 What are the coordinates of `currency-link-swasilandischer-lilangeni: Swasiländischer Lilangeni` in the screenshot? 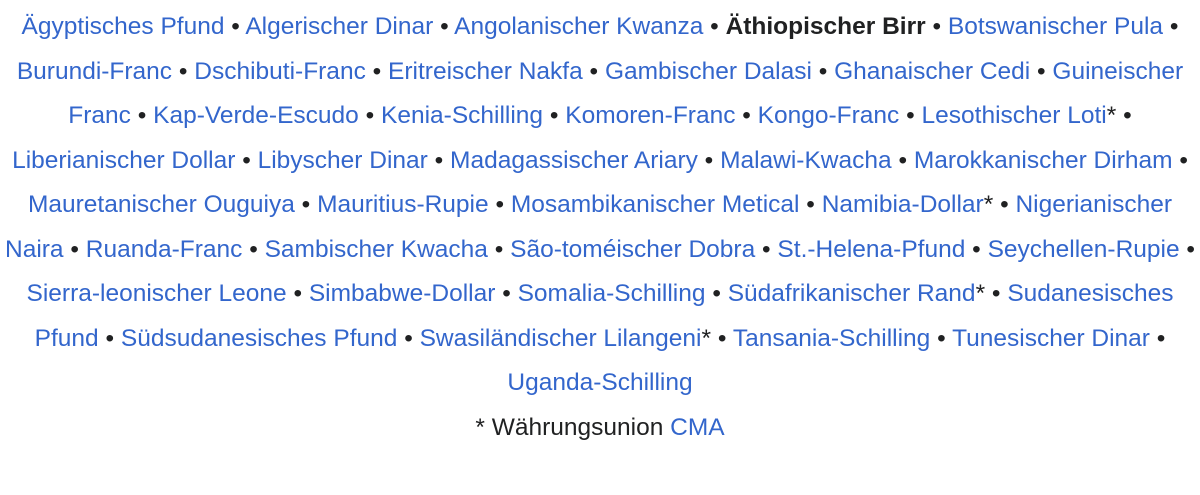 It's located at (561, 338).